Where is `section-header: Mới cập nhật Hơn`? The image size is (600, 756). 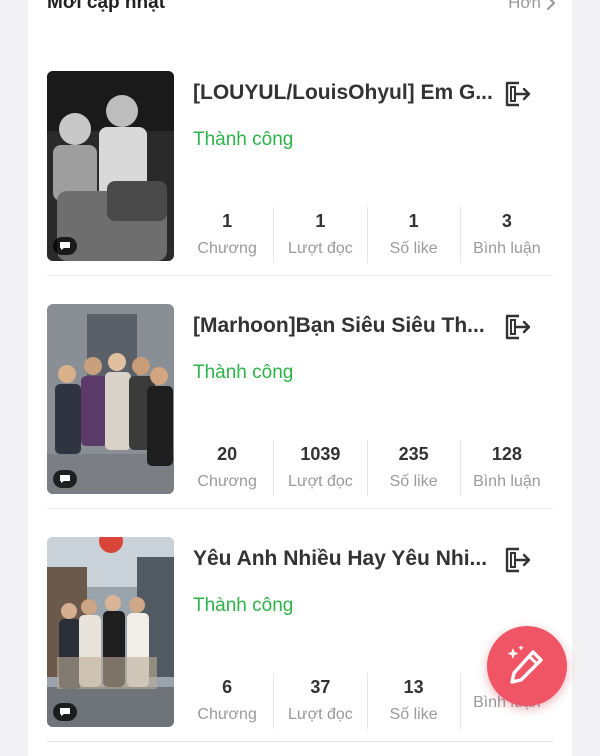 section-header: Mới cập nhật Hơn is located at coordinates (302, 9).